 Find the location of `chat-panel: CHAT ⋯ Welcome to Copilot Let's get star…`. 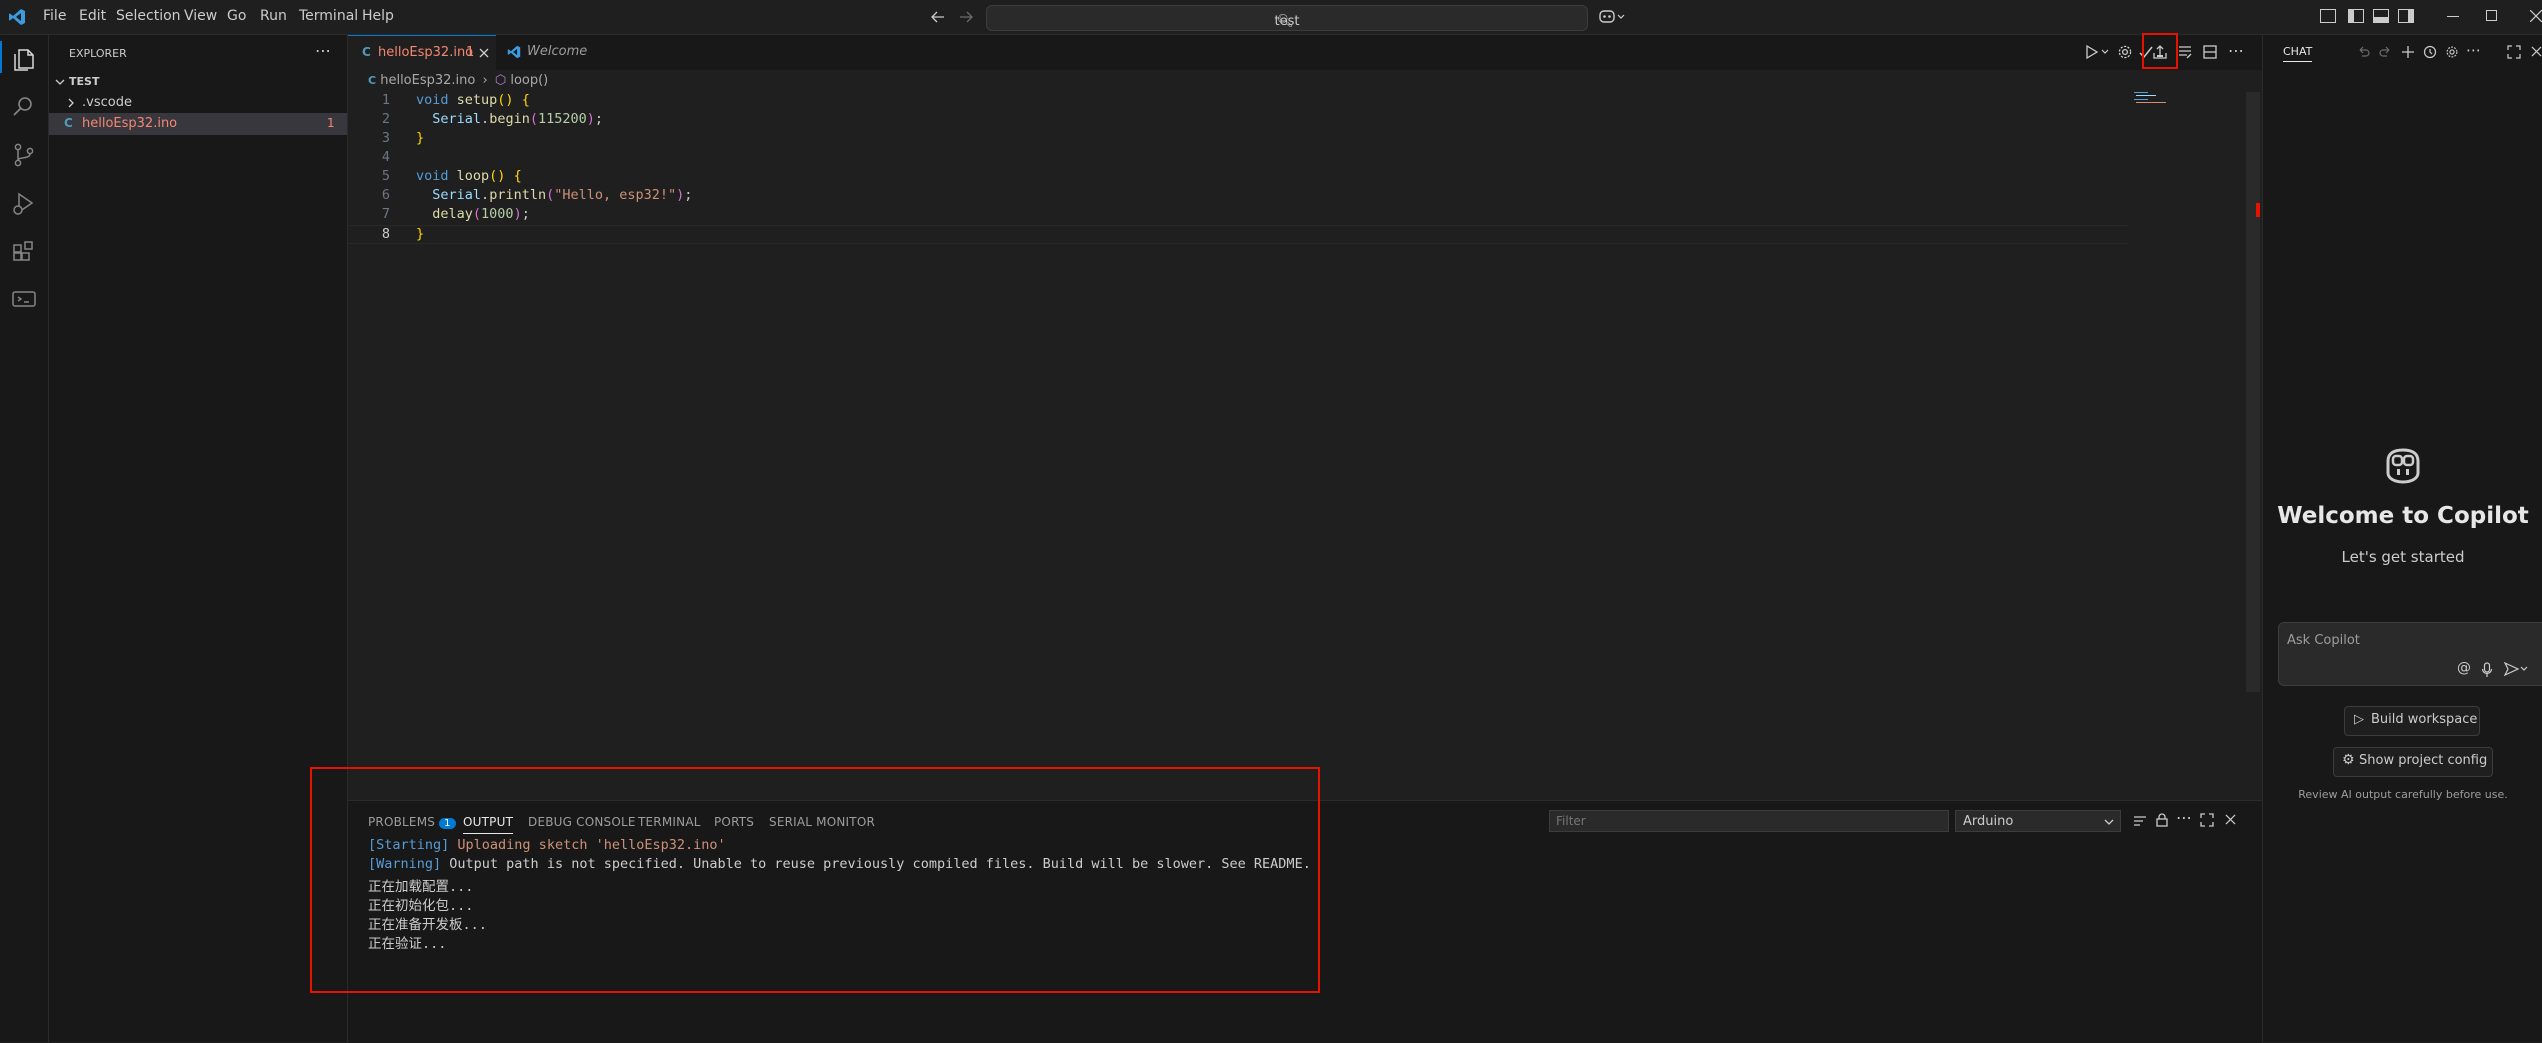

chat-panel: CHAT ⋯ Welcome to Copilot Let's get star… is located at coordinates (2402, 538).